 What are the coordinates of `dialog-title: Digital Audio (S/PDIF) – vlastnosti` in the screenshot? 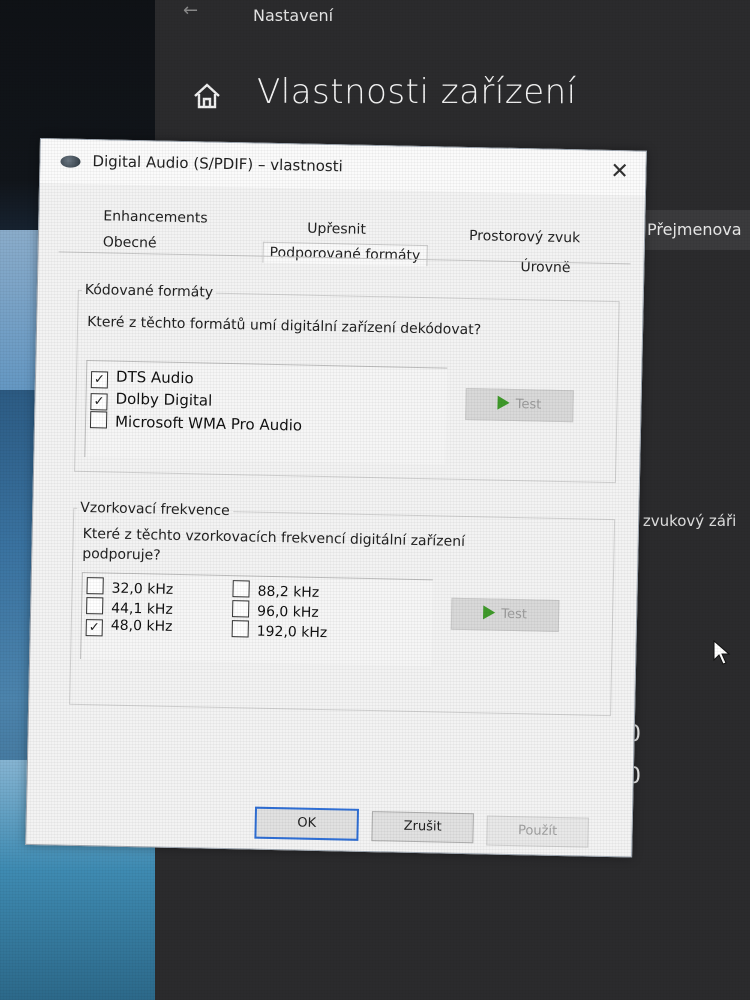 It's located at (217, 164).